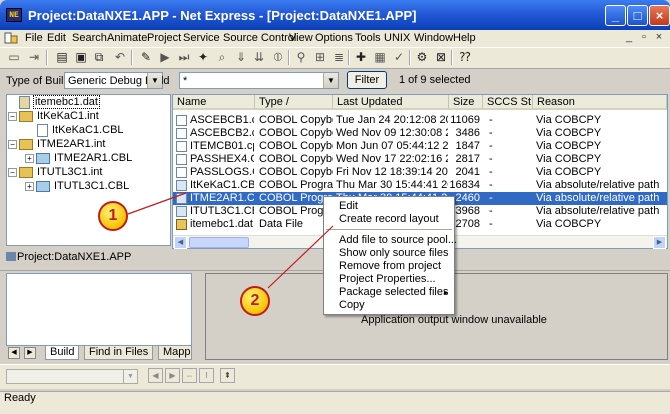 This screenshot has width=670, height=414. What do you see at coordinates (600, 102) in the screenshot?
I see `column-header-reason: Reason` at bounding box center [600, 102].